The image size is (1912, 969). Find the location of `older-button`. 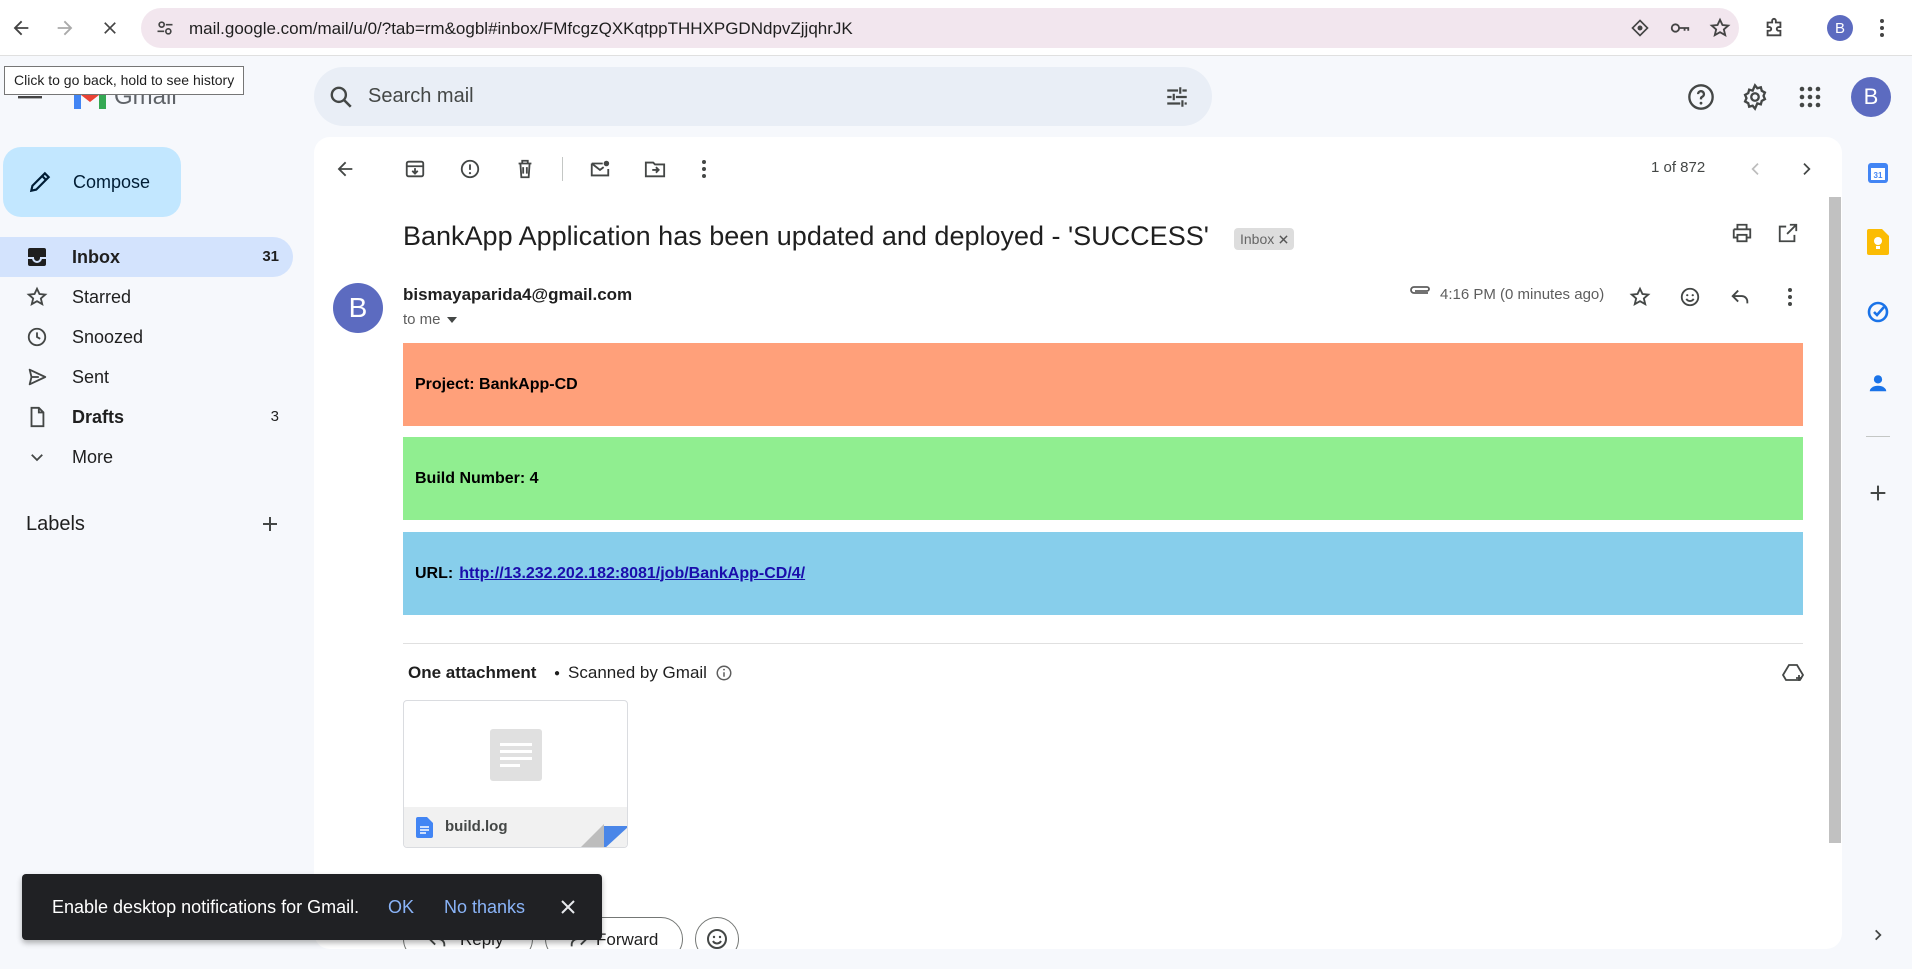

older-button is located at coordinates (1806, 169).